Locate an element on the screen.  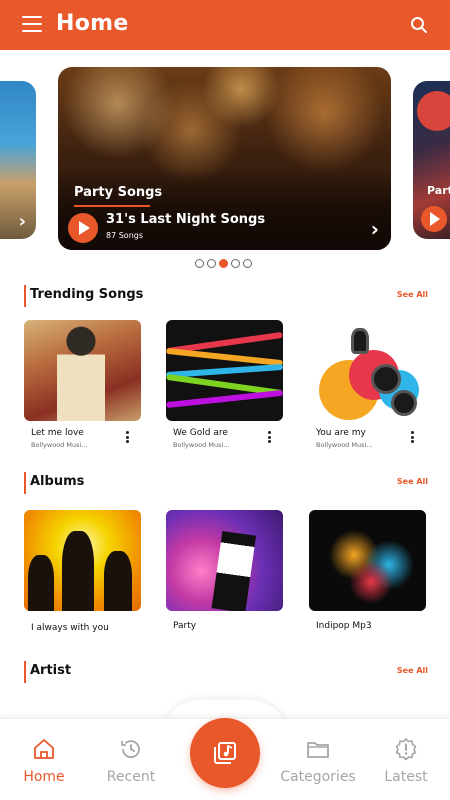
app-header: Home is located at coordinates (225, 25).